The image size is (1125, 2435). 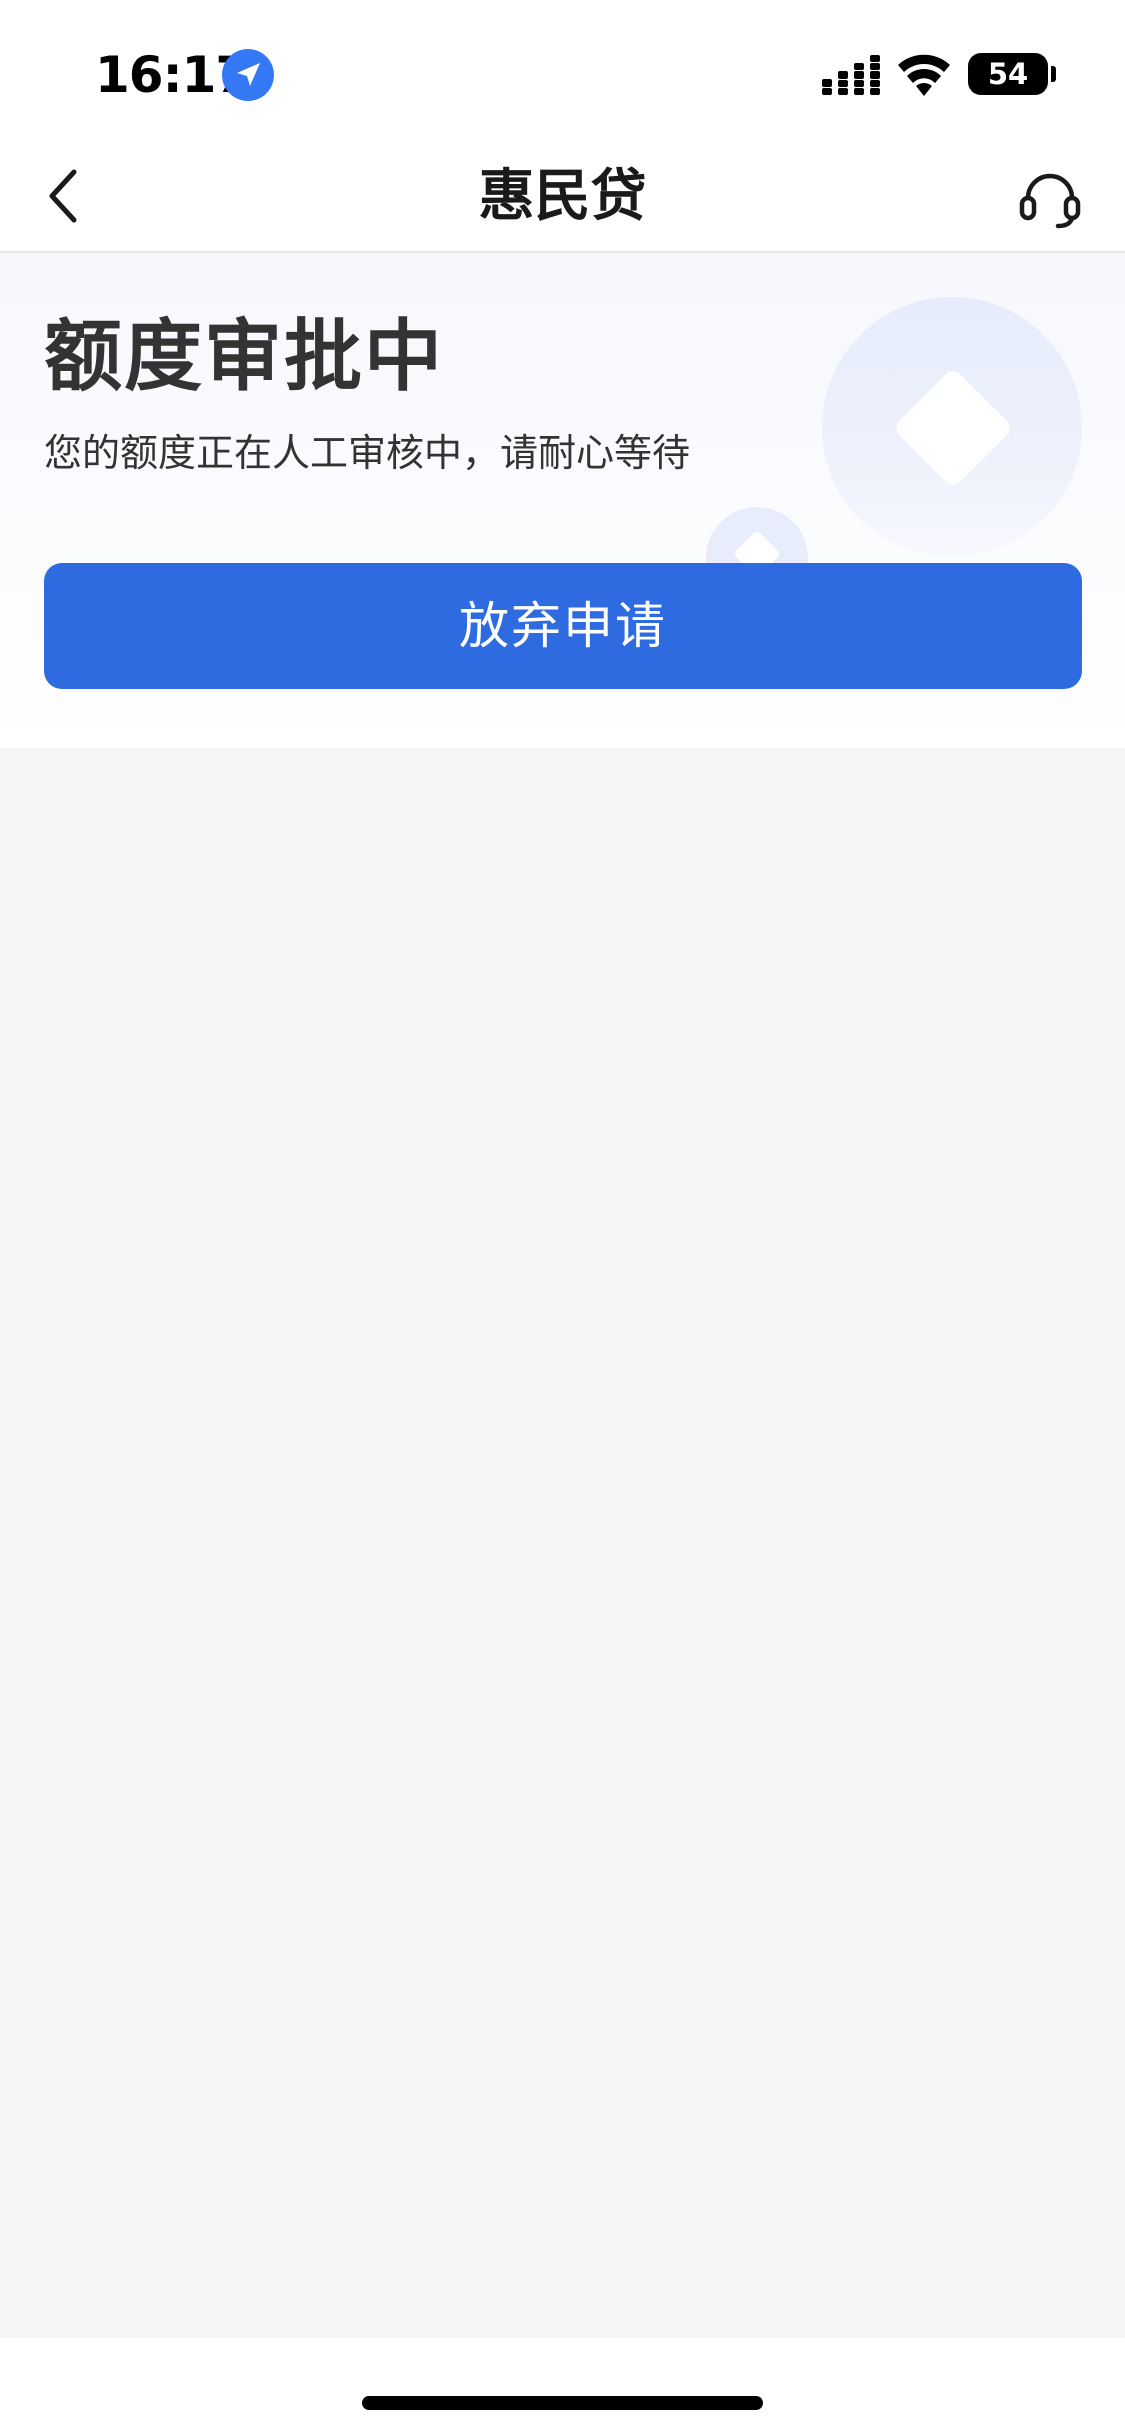 I want to click on bottom-safe-area, so click(x=562, y=2386).